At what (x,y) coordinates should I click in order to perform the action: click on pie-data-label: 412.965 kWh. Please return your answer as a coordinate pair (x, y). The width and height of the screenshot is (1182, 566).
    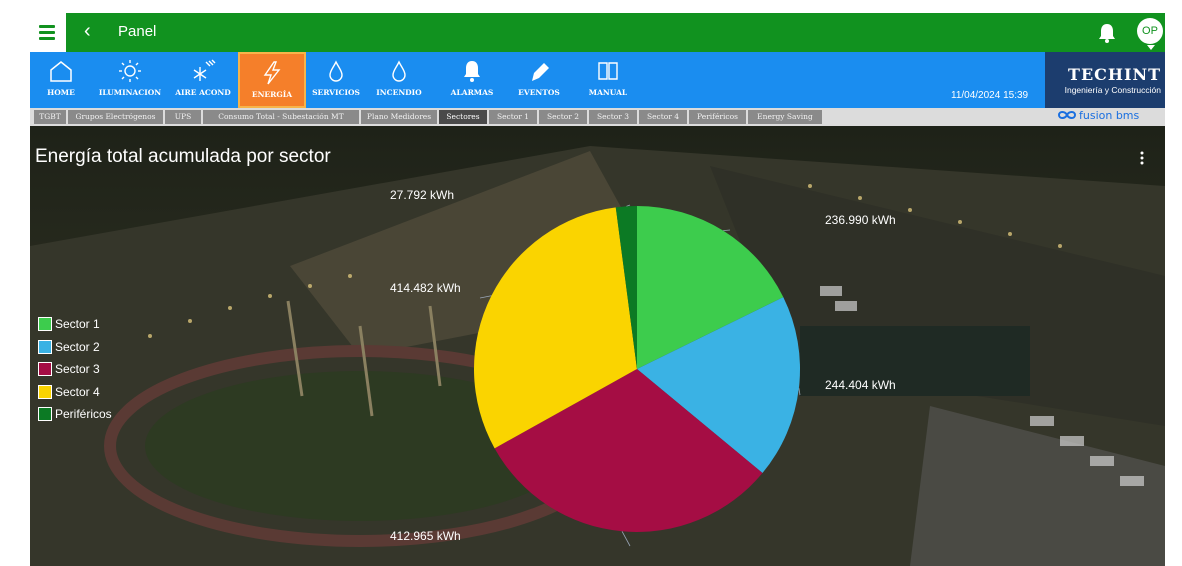
    Looking at the image, I should click on (425, 536).